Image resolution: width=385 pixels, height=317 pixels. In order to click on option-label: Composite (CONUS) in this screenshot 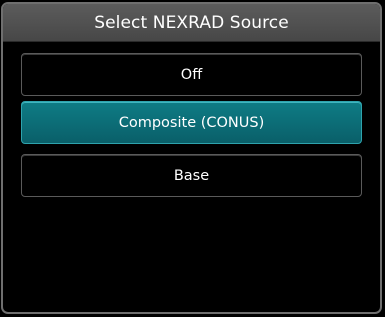, I will do `click(191, 122)`.